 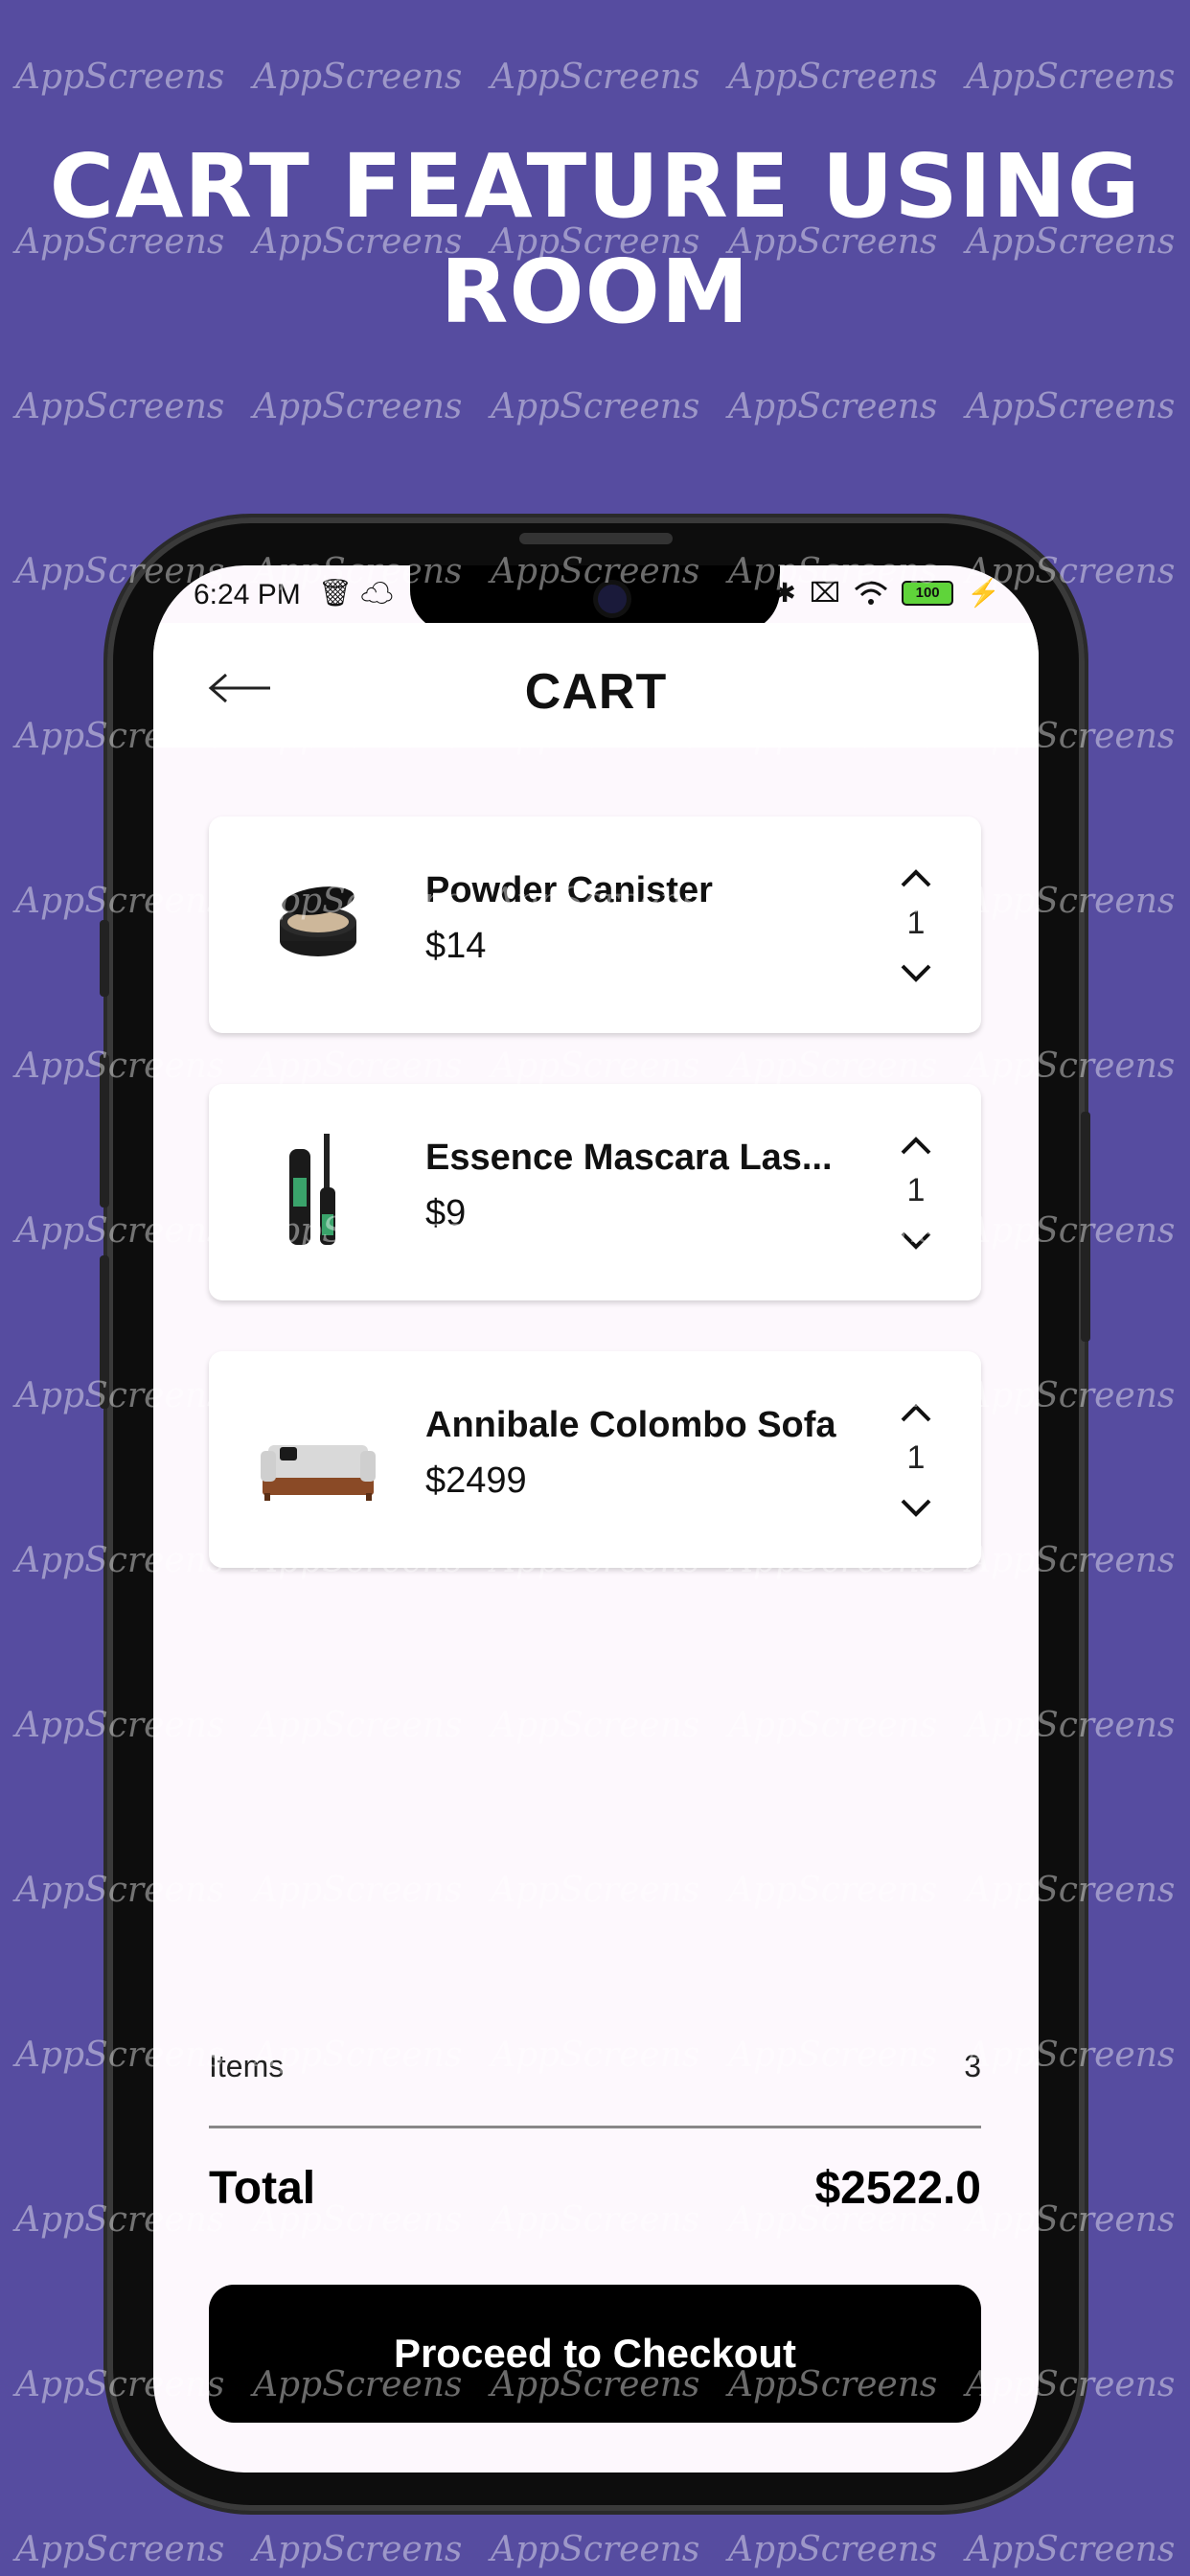 I want to click on phone-power-button, so click(x=1085, y=1227).